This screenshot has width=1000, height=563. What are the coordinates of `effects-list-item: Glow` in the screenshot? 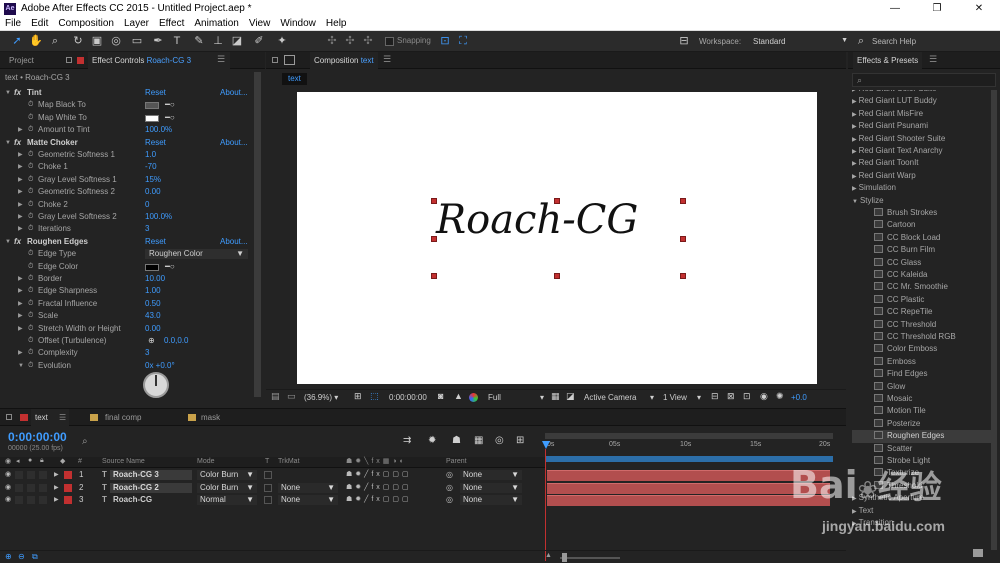 It's located at (922, 387).